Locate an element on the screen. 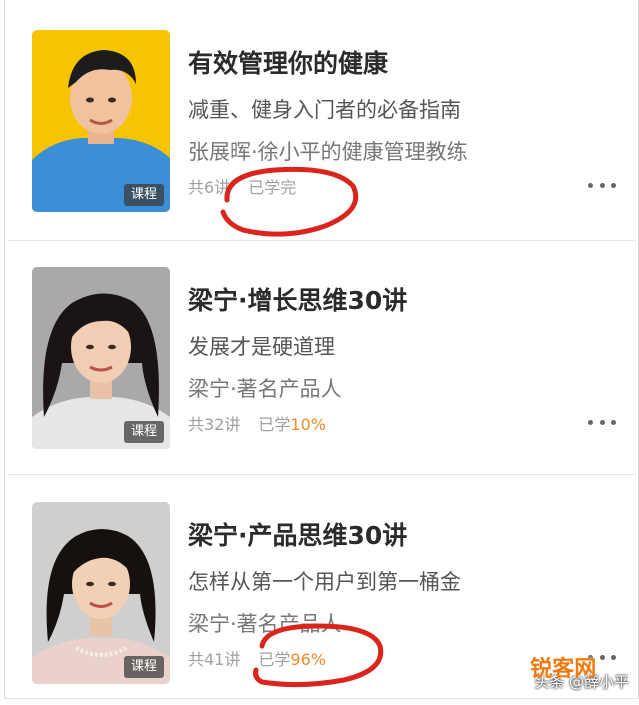  course-meta: 共32讲 已学10% is located at coordinates (257, 423).